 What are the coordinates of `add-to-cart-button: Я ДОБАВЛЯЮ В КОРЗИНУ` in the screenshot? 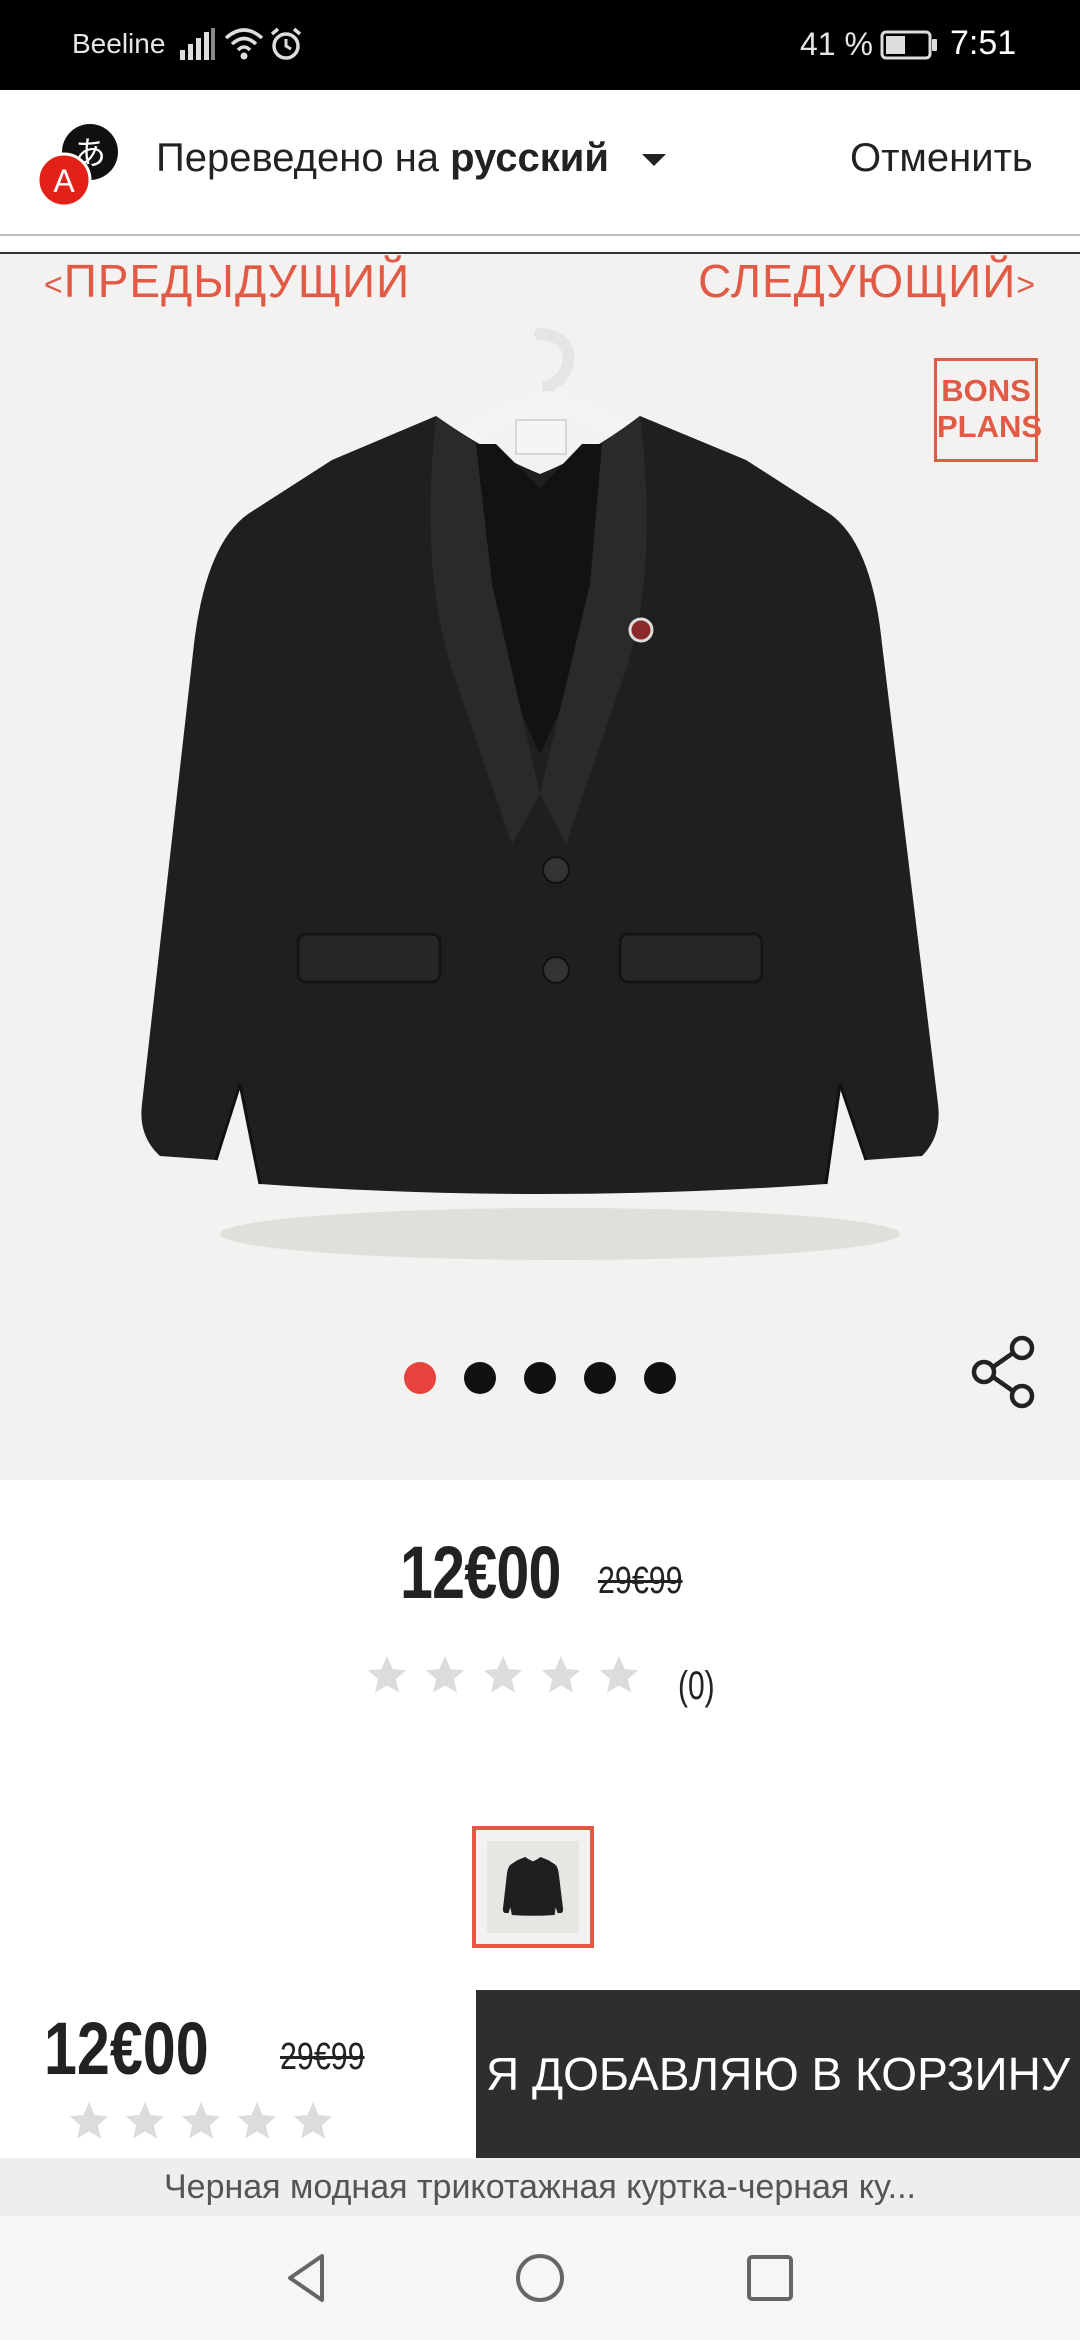 It's located at (778, 2074).